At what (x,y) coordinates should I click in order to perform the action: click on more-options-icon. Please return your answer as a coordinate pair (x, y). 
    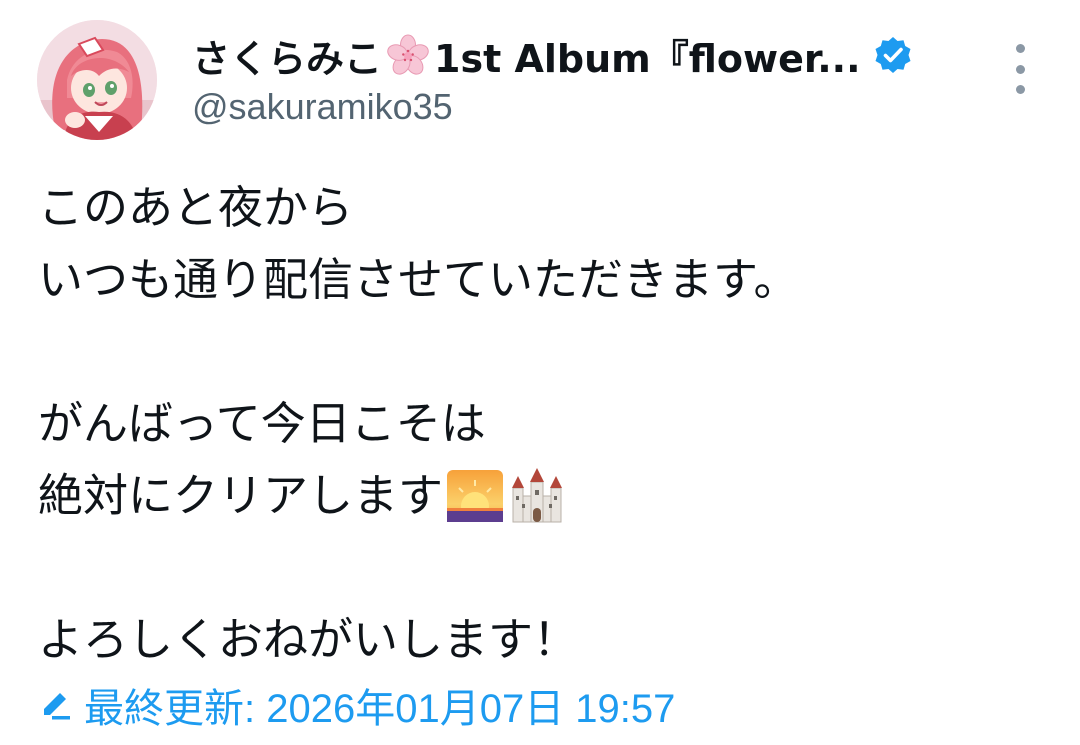
    Looking at the image, I should click on (1020, 69).